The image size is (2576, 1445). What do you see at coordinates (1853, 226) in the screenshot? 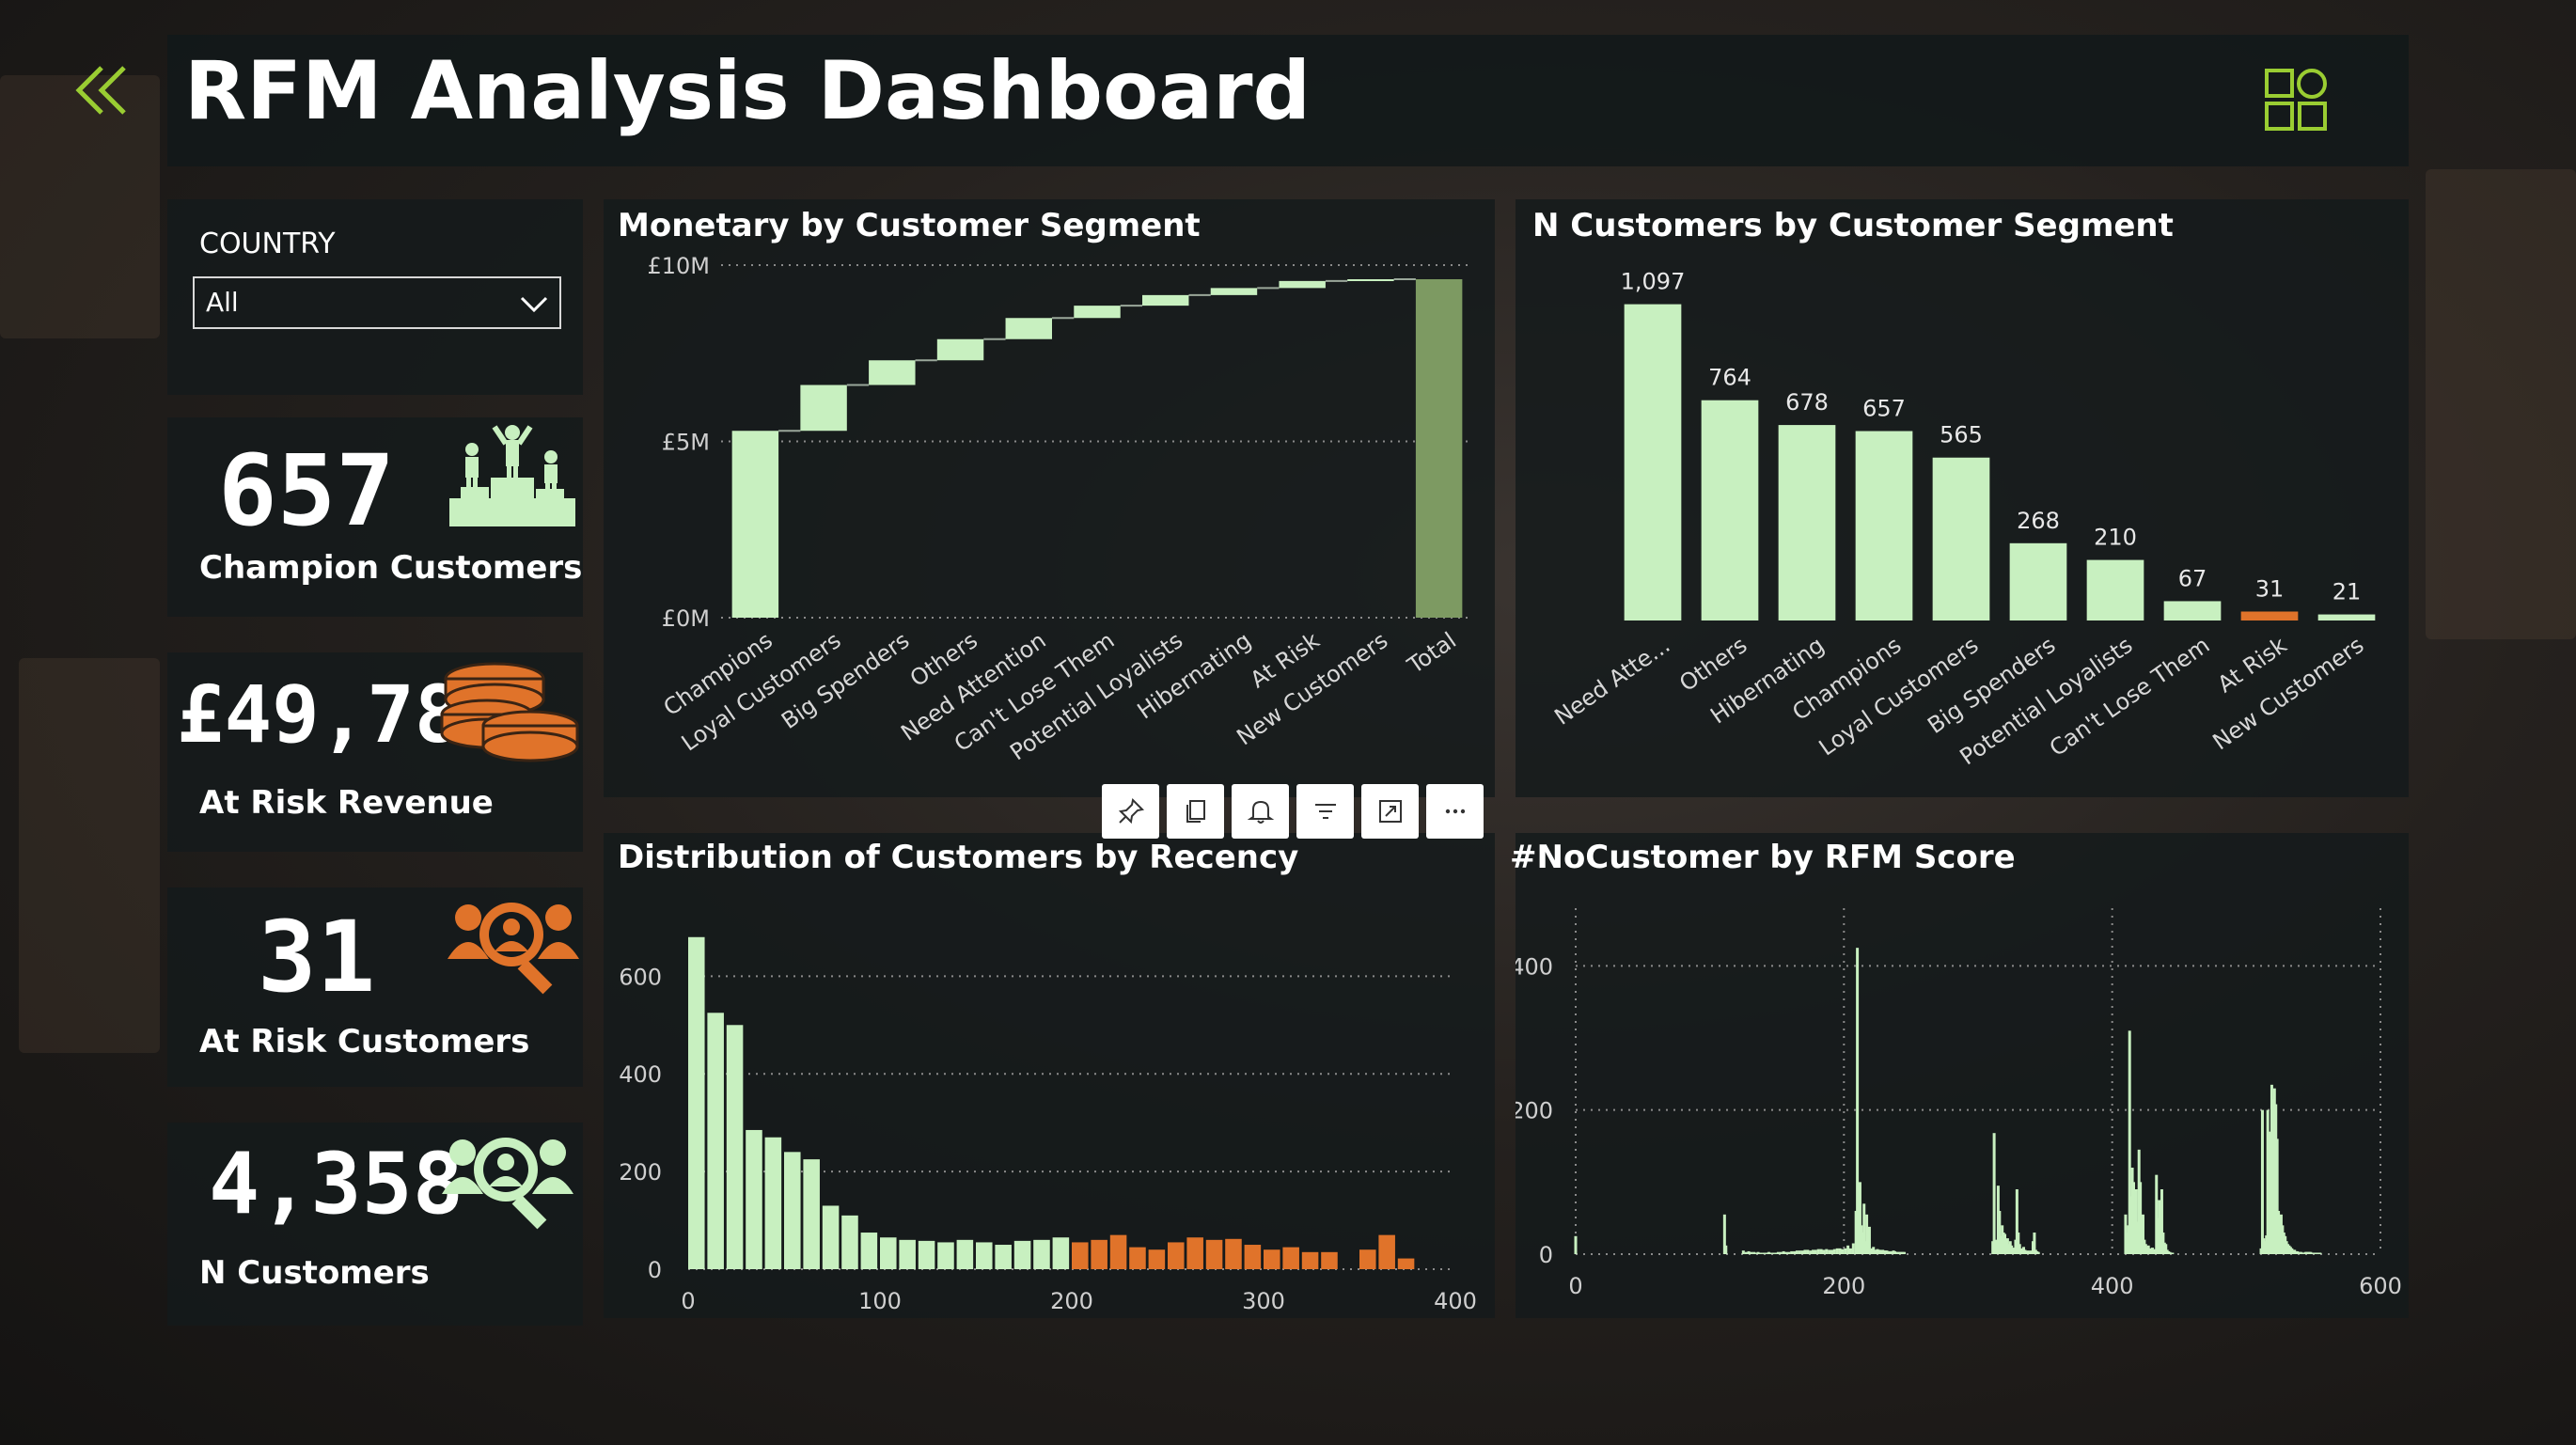
I see `chart-title: N Customers by Customer Segment` at bounding box center [1853, 226].